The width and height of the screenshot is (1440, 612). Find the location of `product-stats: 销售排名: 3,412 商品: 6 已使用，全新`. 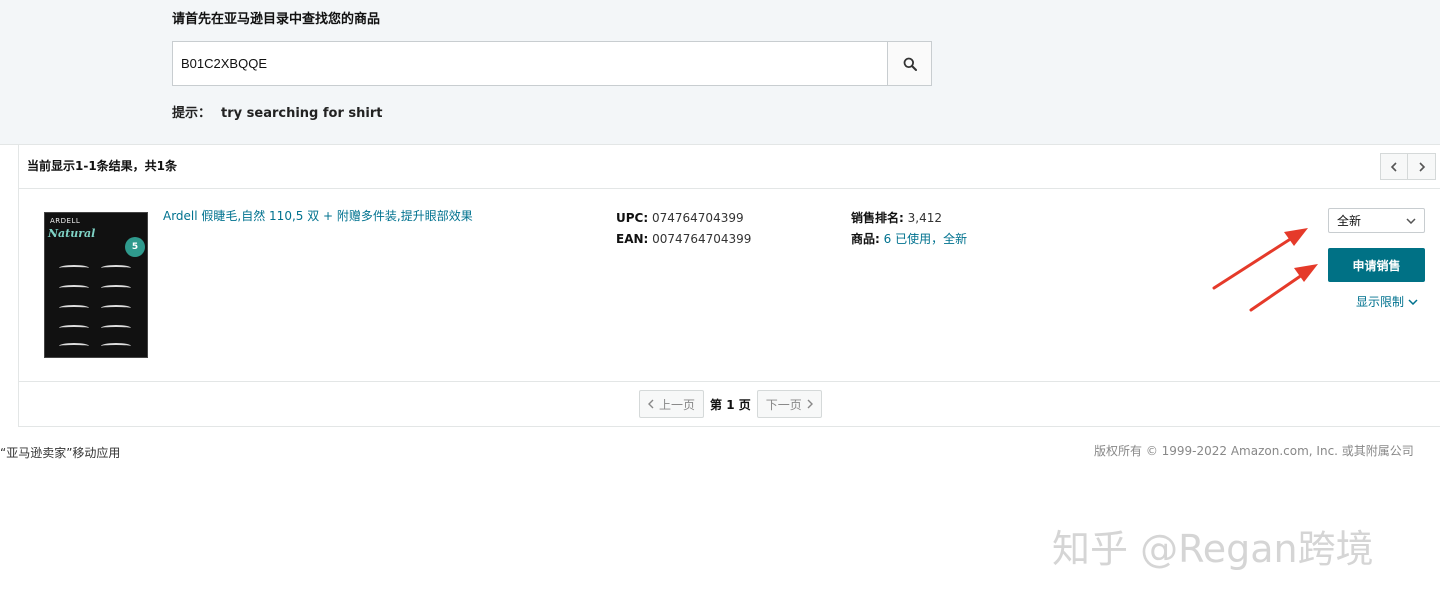

product-stats: 销售排名: 3,412 商品: 6 已使用，全新 is located at coordinates (909, 229).